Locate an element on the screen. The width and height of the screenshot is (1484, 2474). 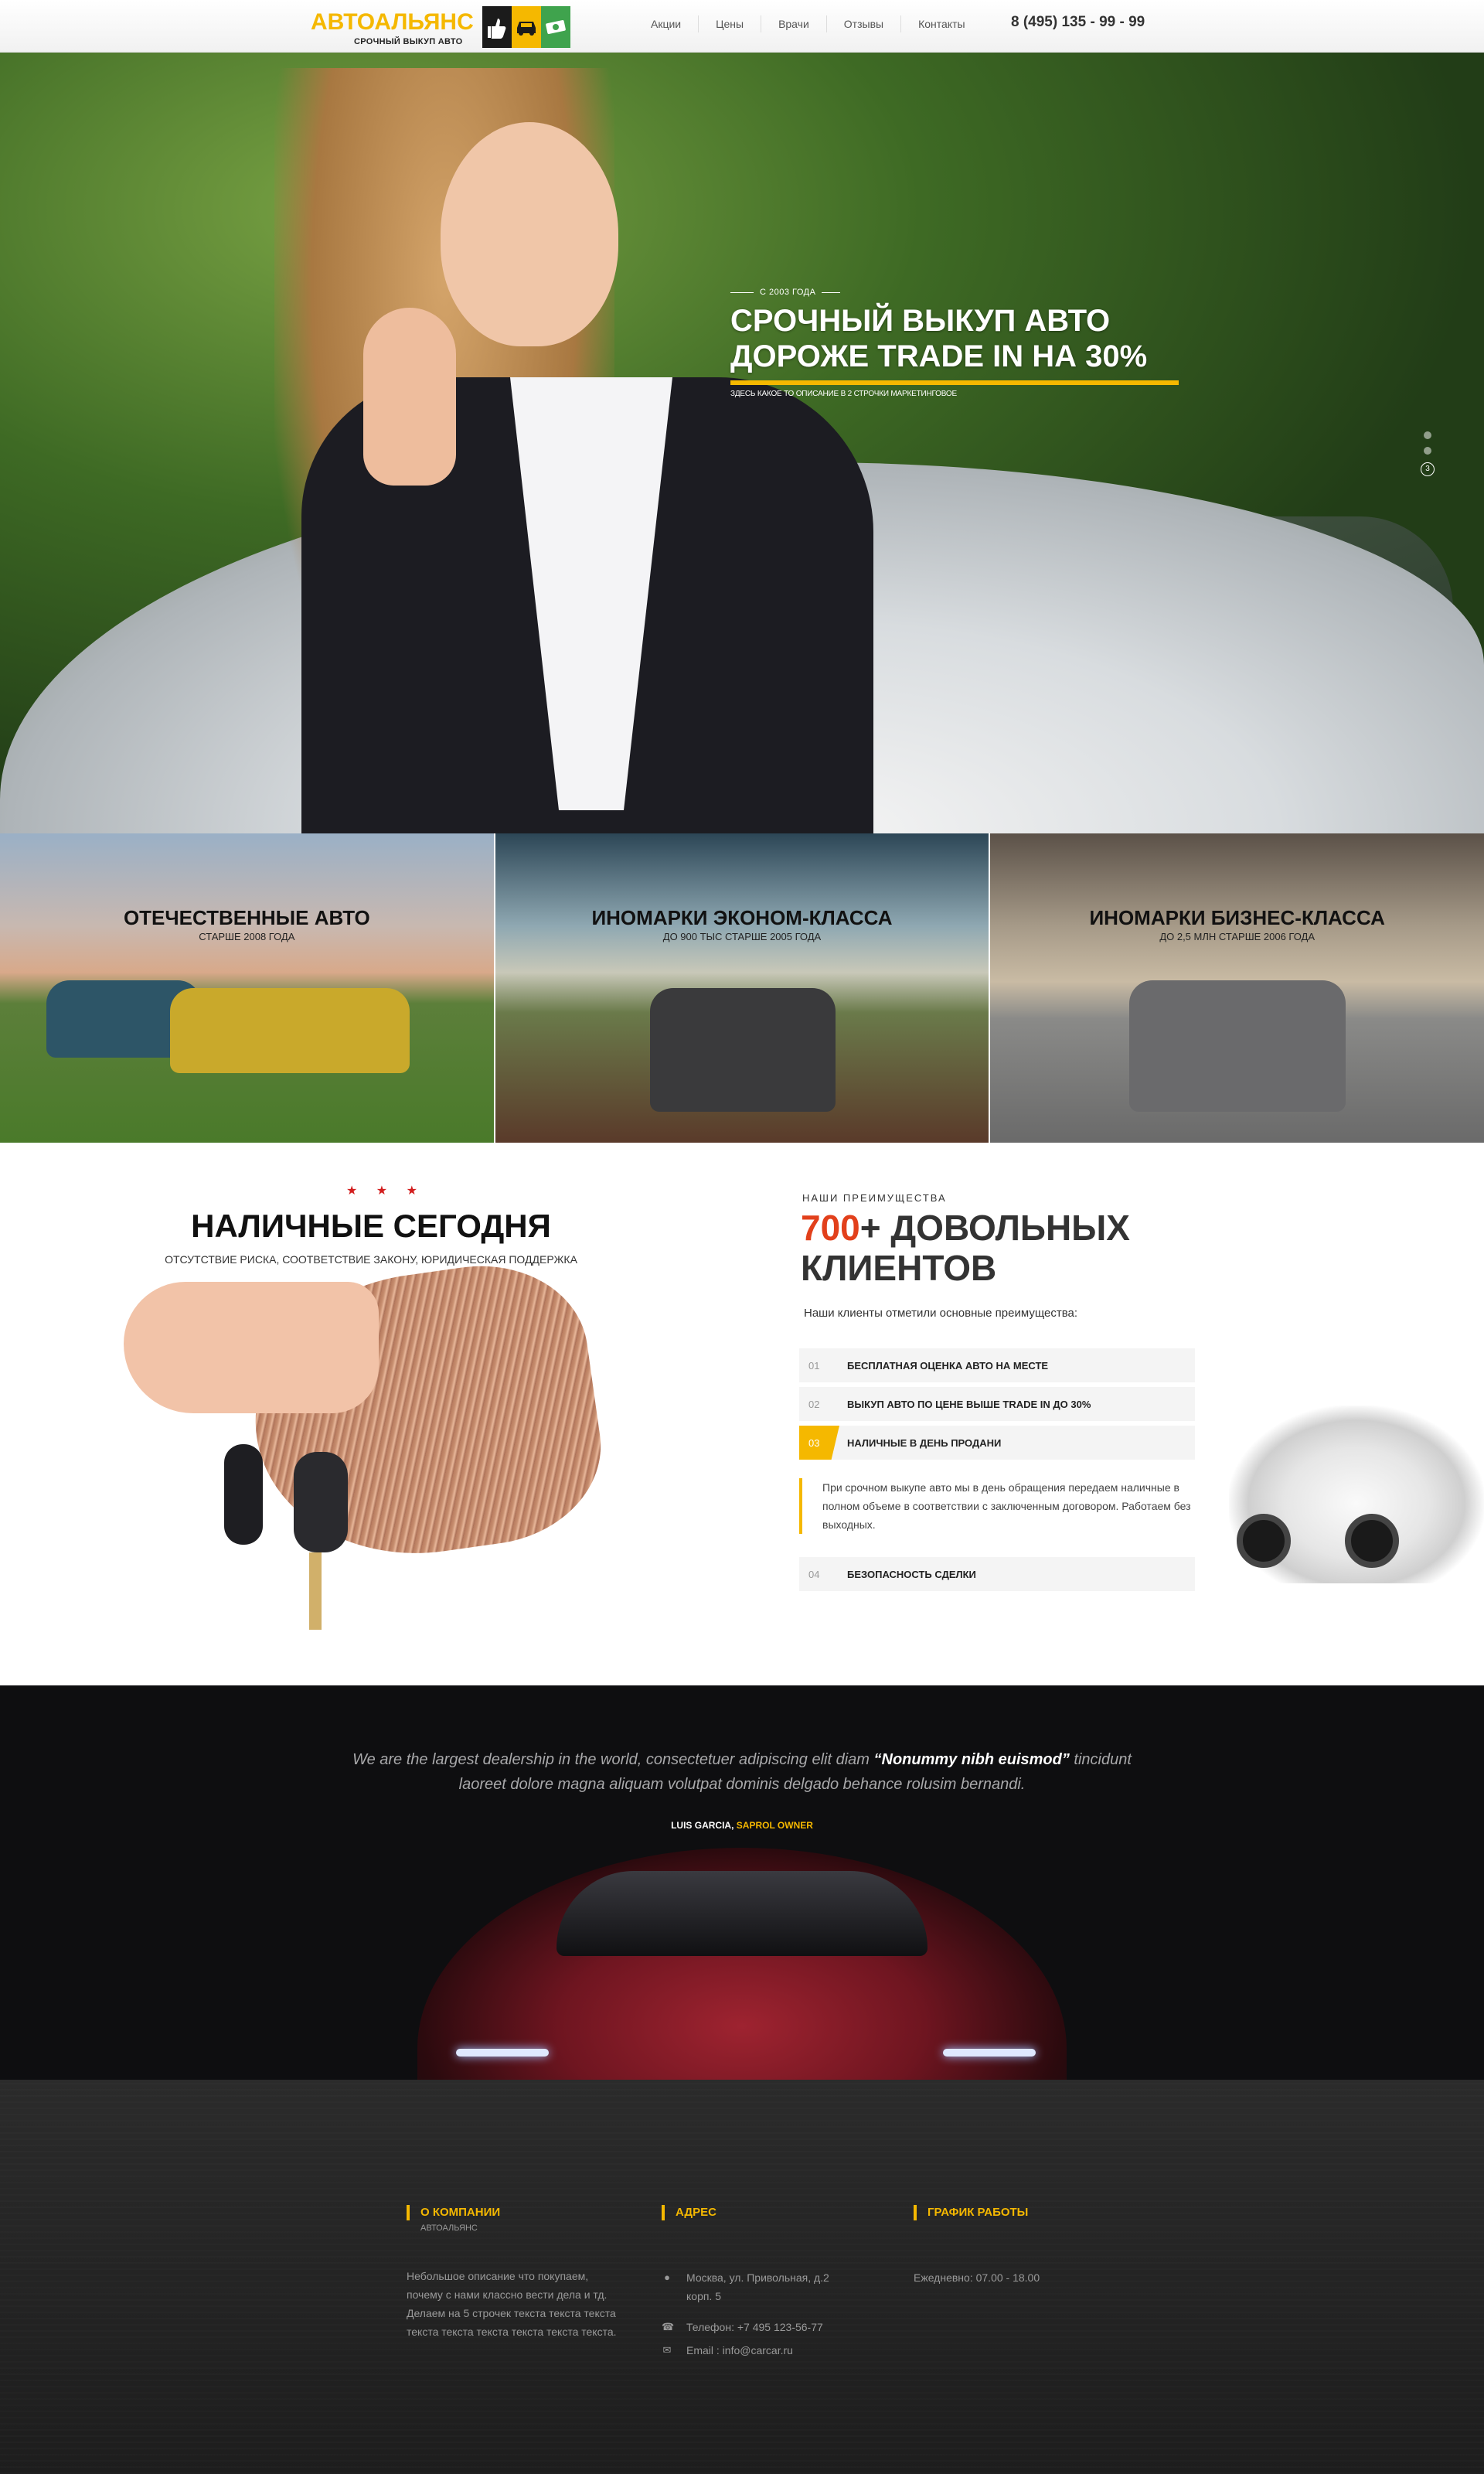
car-key-icon is located at coordinates (243, 1494).